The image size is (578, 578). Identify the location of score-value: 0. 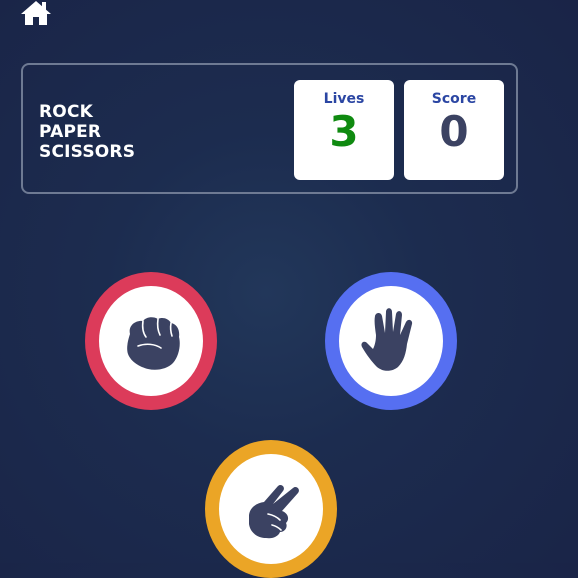
(454, 131).